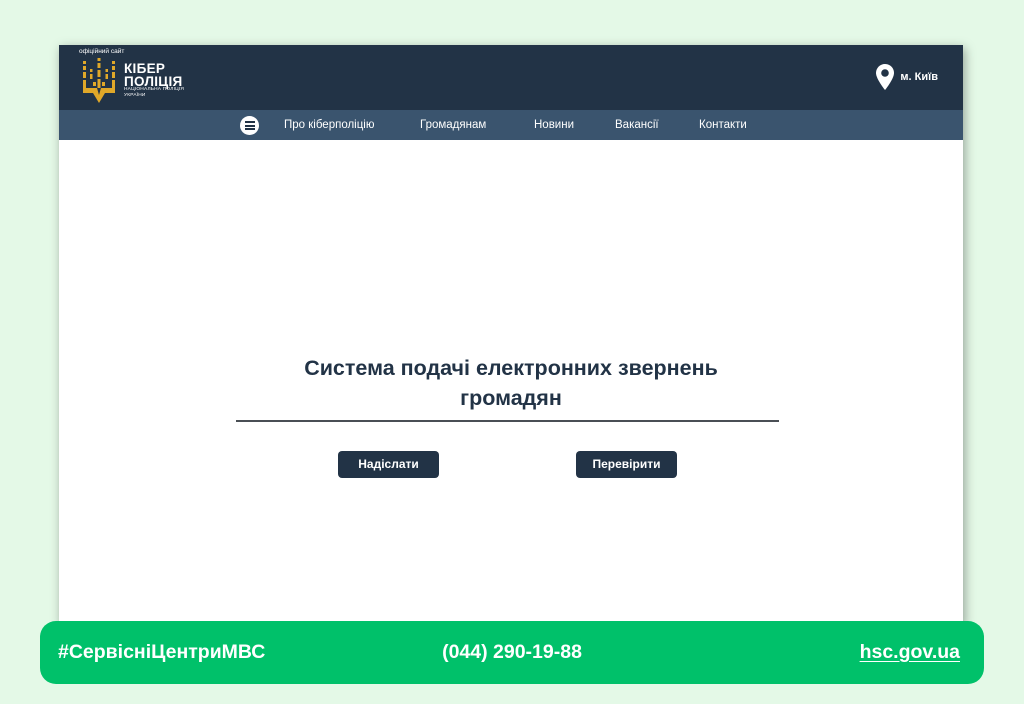 Image resolution: width=1024 pixels, height=704 pixels. I want to click on submit-button: Надіслати, so click(388, 464).